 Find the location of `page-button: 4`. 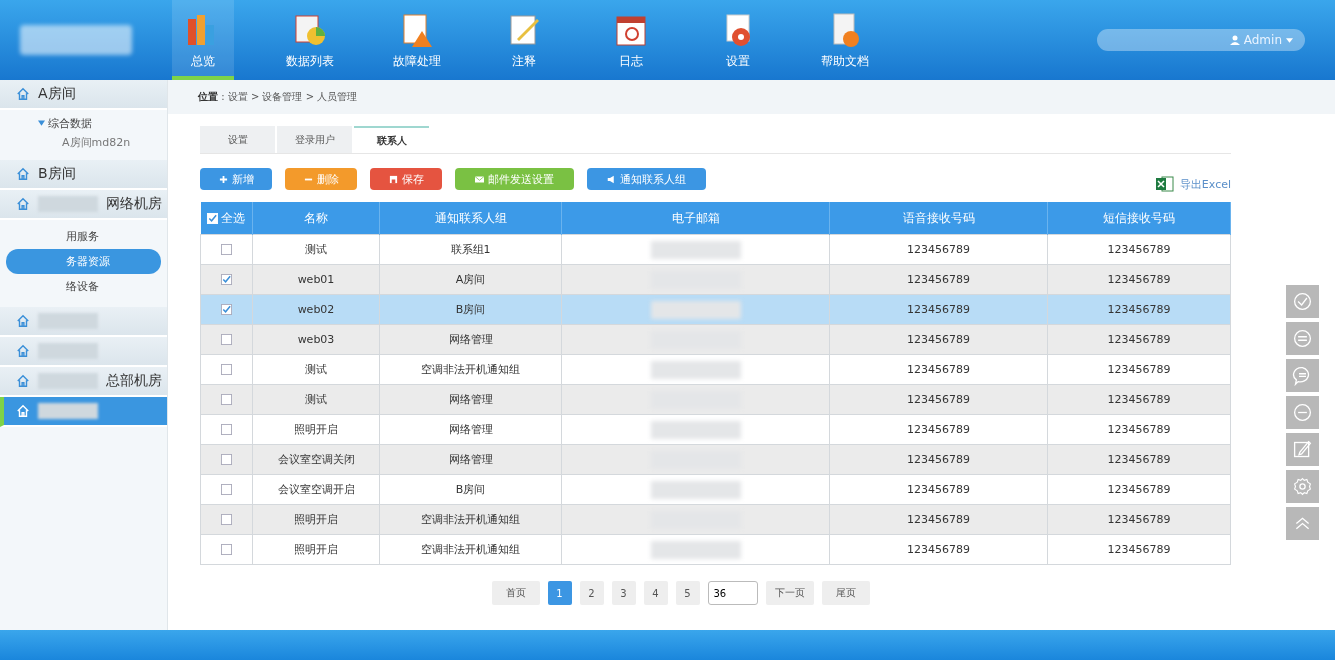

page-button: 4 is located at coordinates (655, 593).